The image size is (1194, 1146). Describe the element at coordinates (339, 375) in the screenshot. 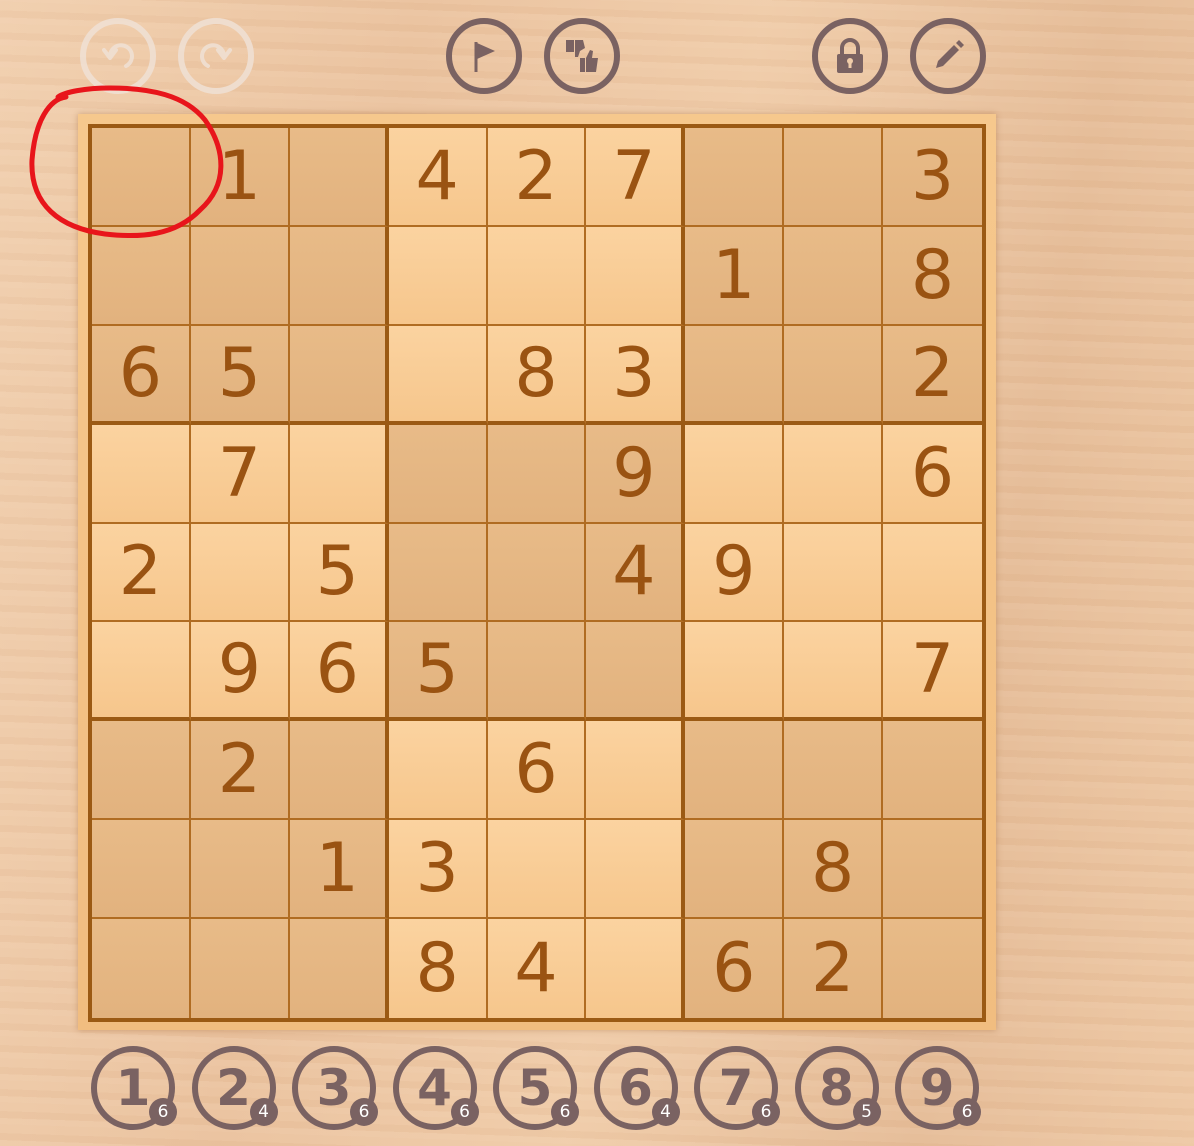

I see `cell-r3-c3` at that location.